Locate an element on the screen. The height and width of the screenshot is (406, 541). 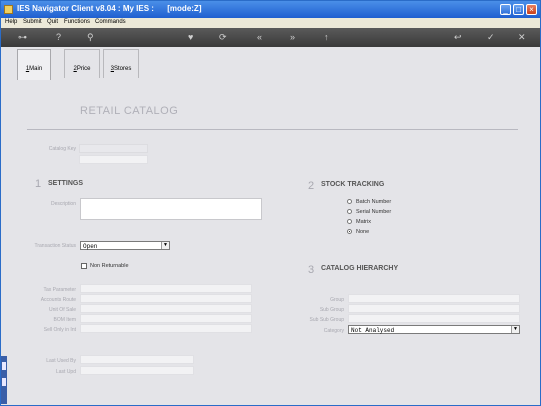
catalog-hierarchy-number: 3 is located at coordinates (311, 270).